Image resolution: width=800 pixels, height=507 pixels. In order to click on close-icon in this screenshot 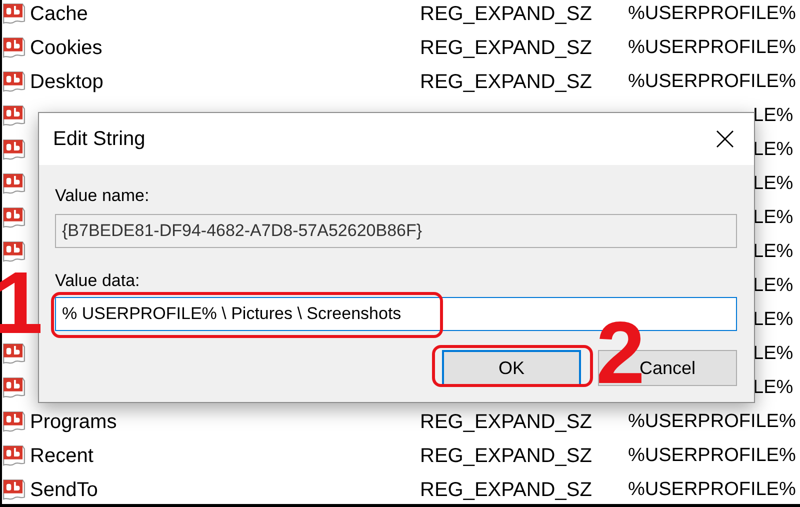, I will do `click(725, 139)`.